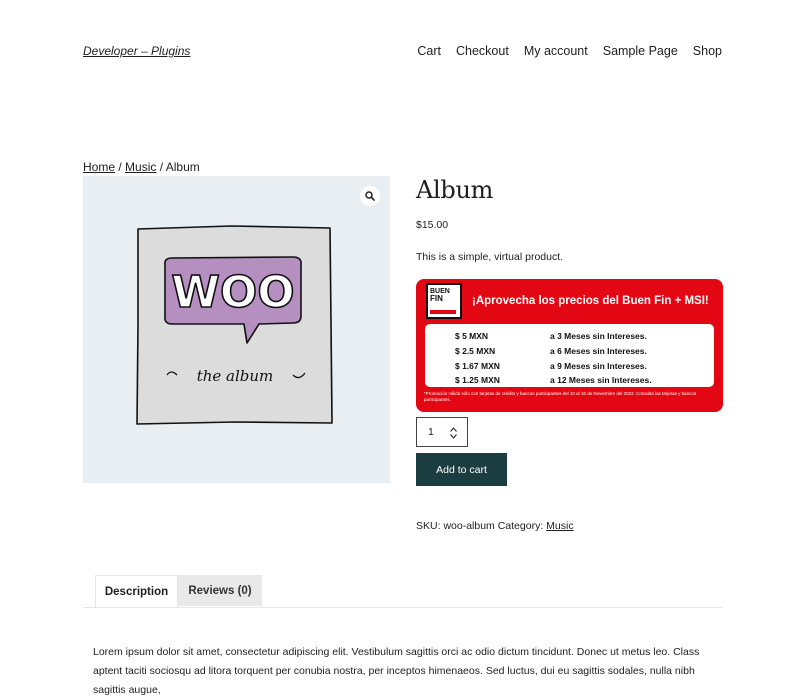 The image size is (806, 700). What do you see at coordinates (598, 351) in the screenshot?
I see `promo-term: a 6 Meses sin Intereses.` at bounding box center [598, 351].